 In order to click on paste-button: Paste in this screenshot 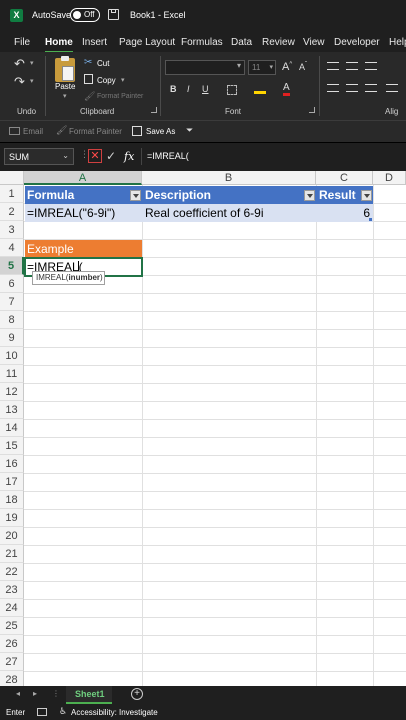, I will do `click(65, 86)`.